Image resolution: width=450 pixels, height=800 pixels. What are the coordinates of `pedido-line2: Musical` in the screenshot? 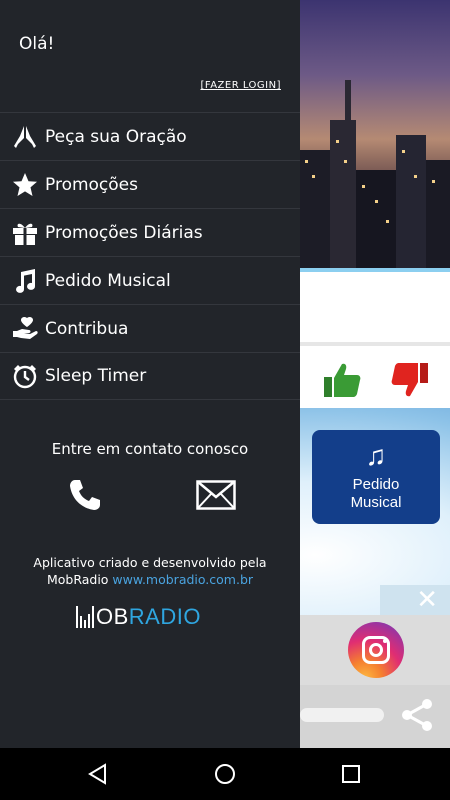 It's located at (376, 502).